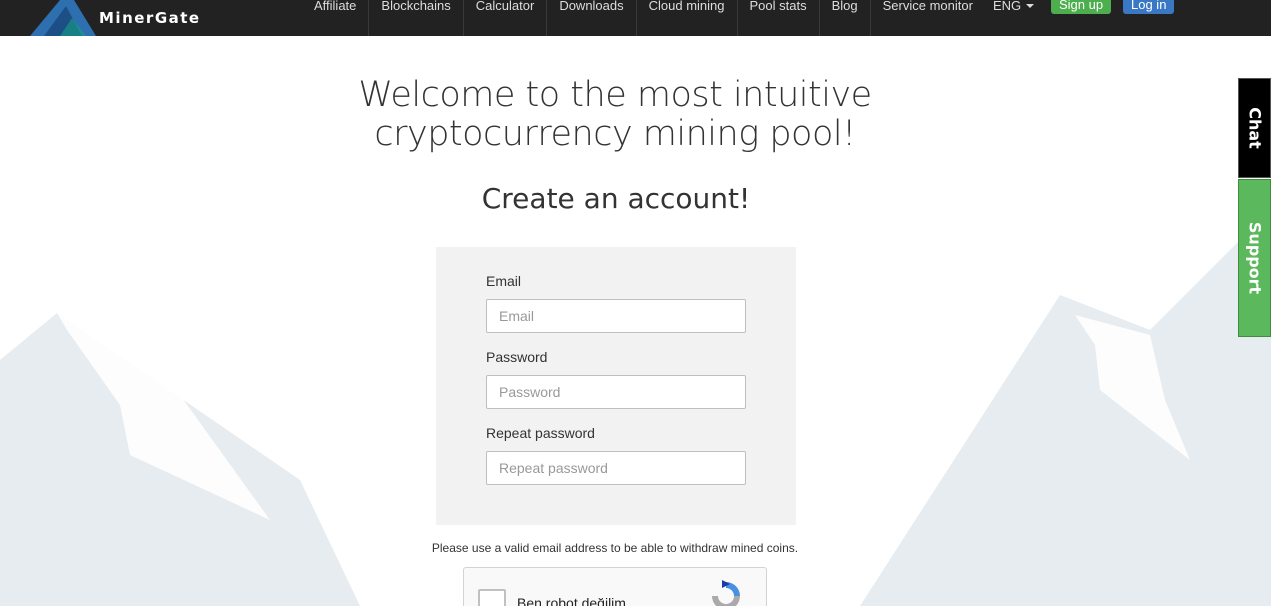  I want to click on nav-label: Blockchains, so click(416, 6).